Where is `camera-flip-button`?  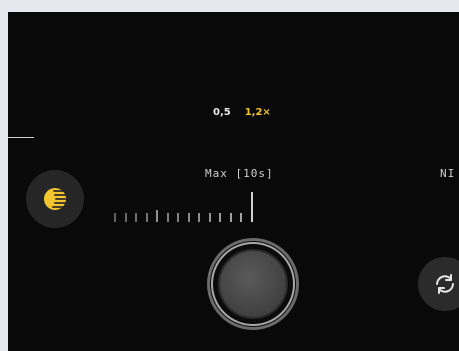 camera-flip-button is located at coordinates (438, 284).